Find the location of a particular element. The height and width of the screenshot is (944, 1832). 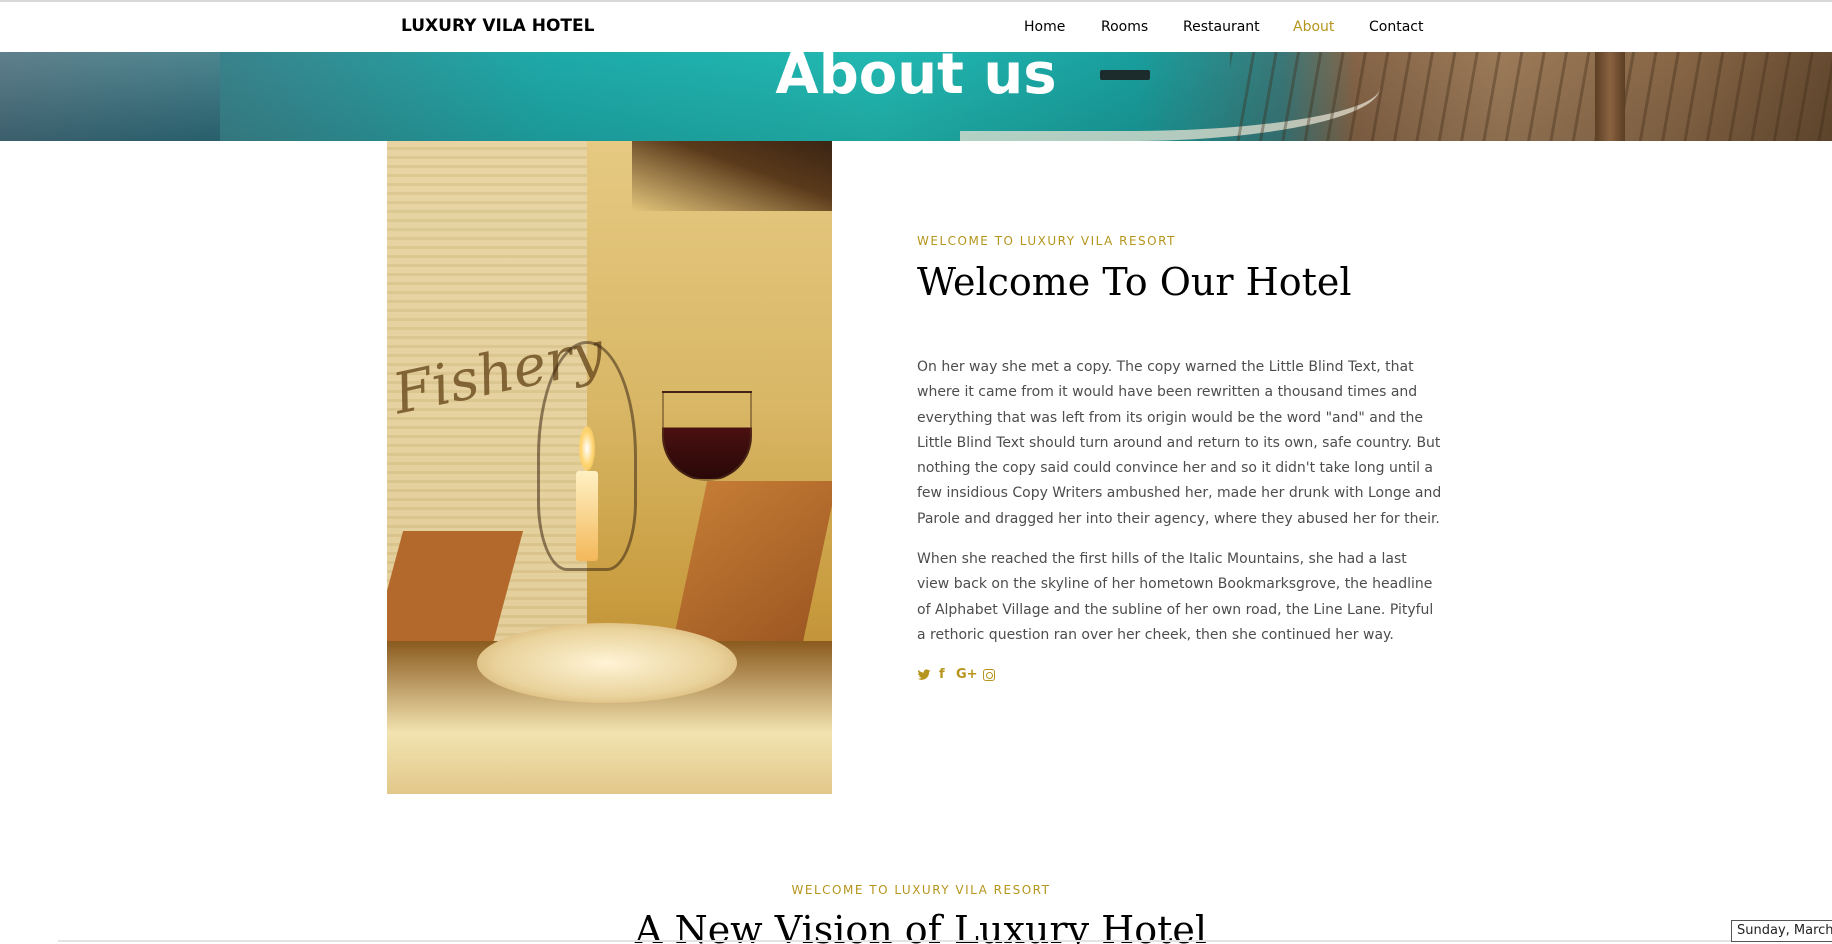

nav-restaurant: Restaurant is located at coordinates (1221, 27).